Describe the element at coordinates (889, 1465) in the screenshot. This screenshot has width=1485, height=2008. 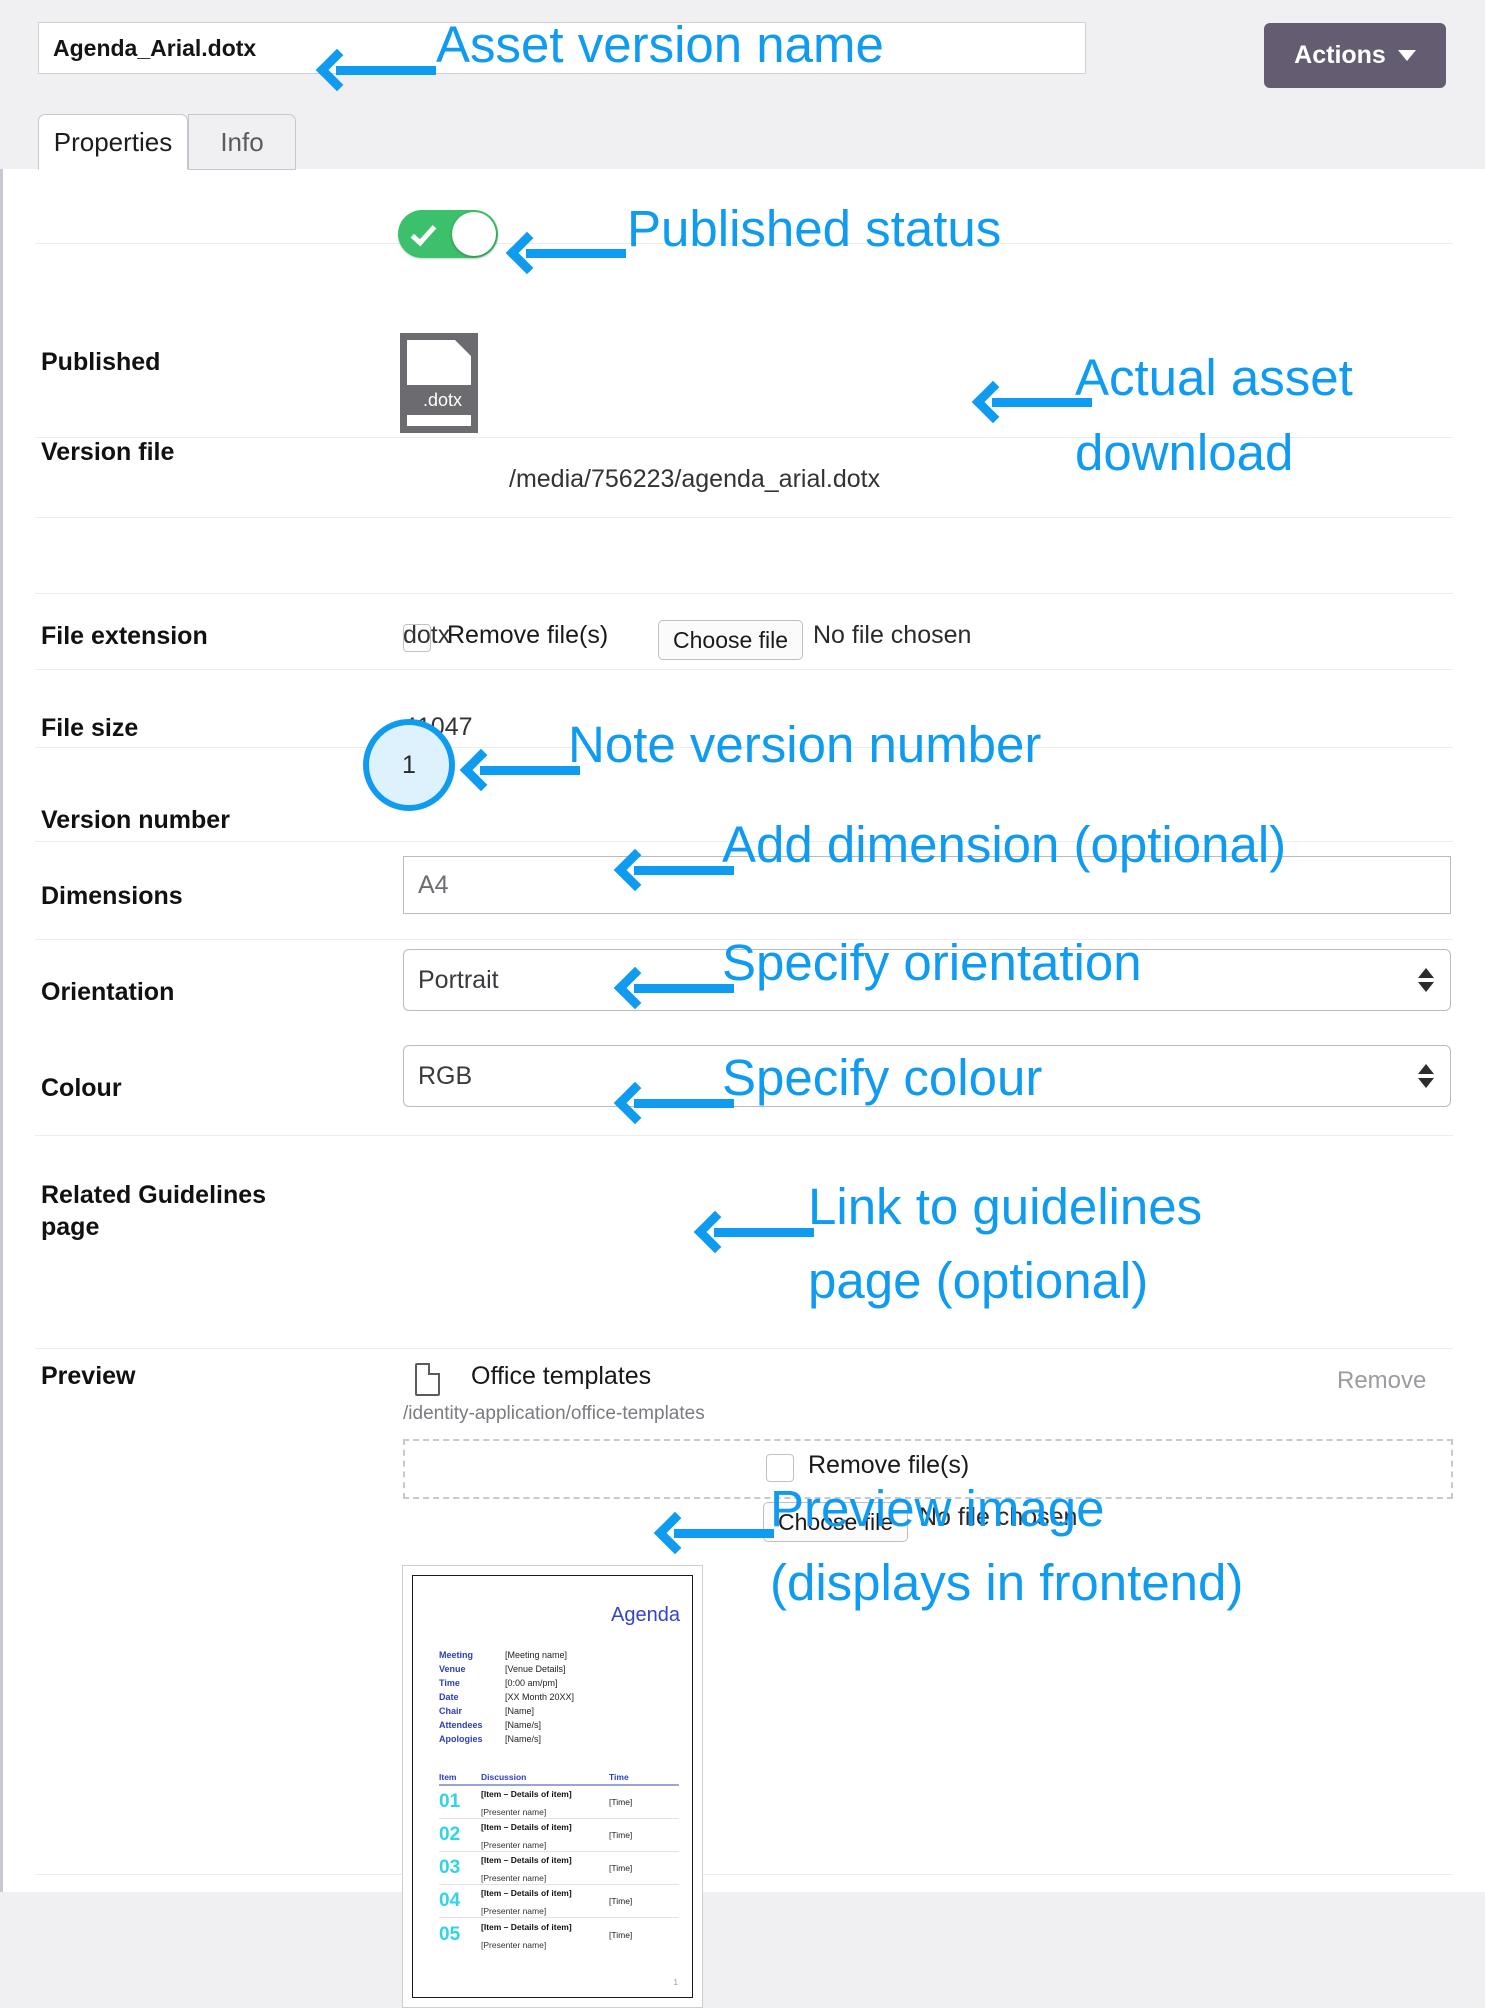
I see `remove-files-label-preview: Remove file(s)` at that location.